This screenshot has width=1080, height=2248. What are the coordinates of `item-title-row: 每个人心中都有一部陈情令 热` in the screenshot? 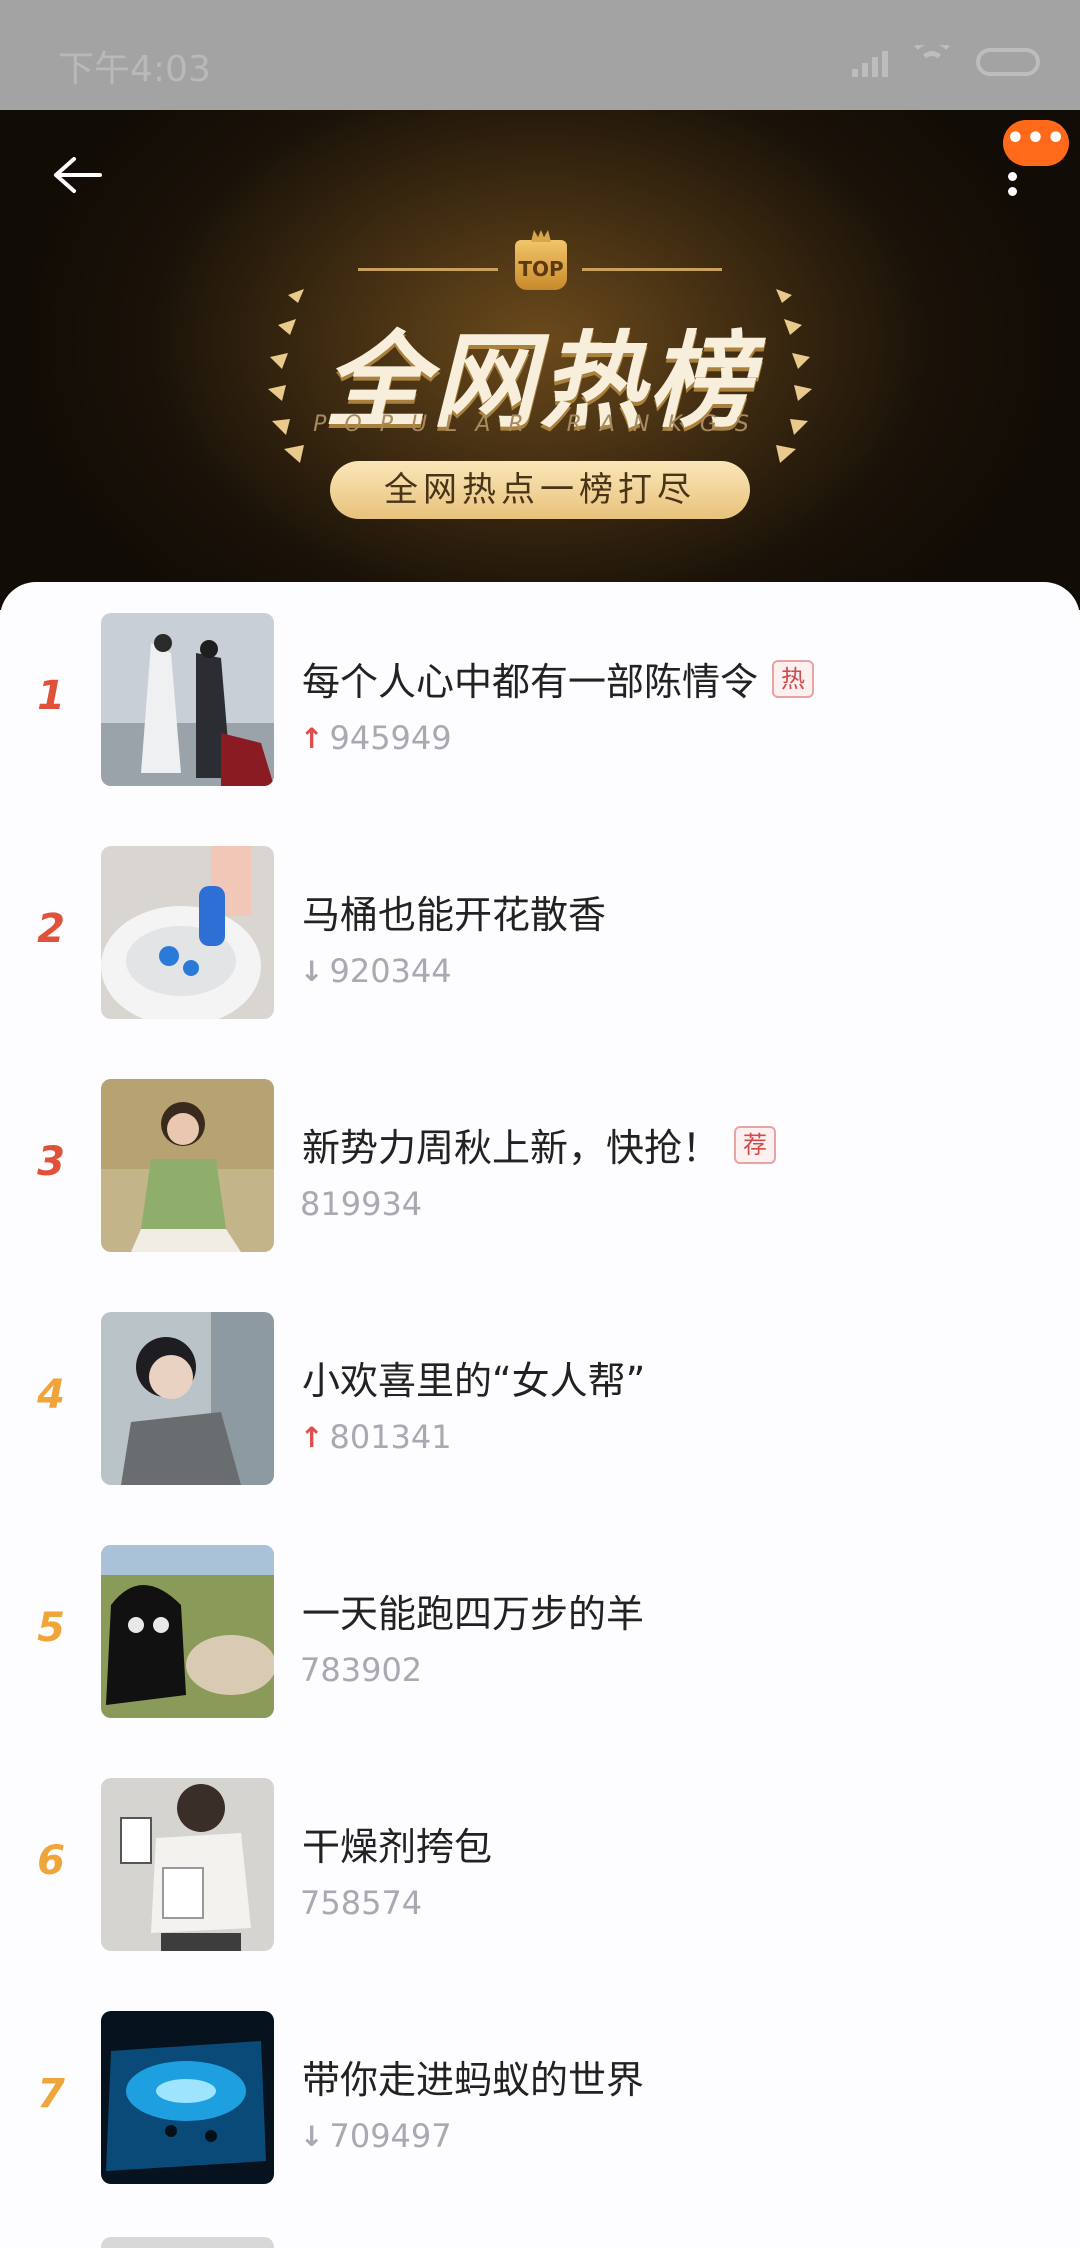 It's located at (558, 678).